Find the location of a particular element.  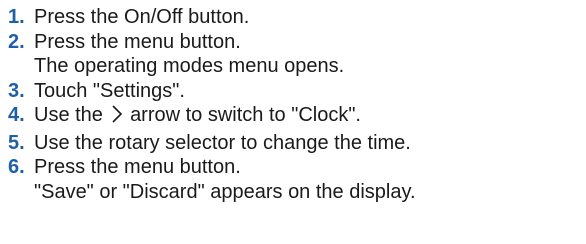

step-3: 3. Touch "Settings". is located at coordinates (293, 91).